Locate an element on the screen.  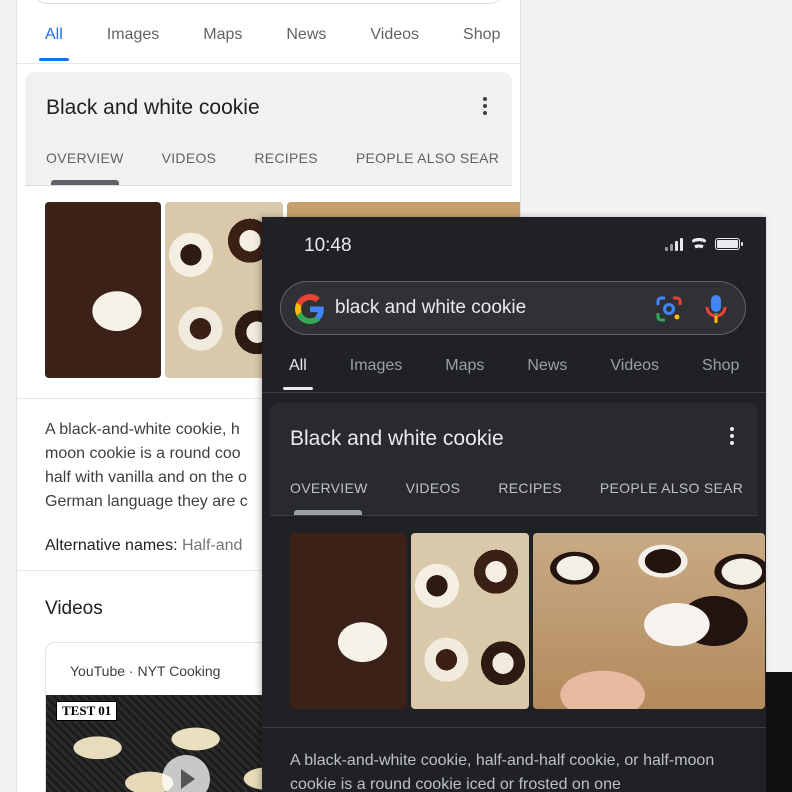
play-icon is located at coordinates (186, 773).